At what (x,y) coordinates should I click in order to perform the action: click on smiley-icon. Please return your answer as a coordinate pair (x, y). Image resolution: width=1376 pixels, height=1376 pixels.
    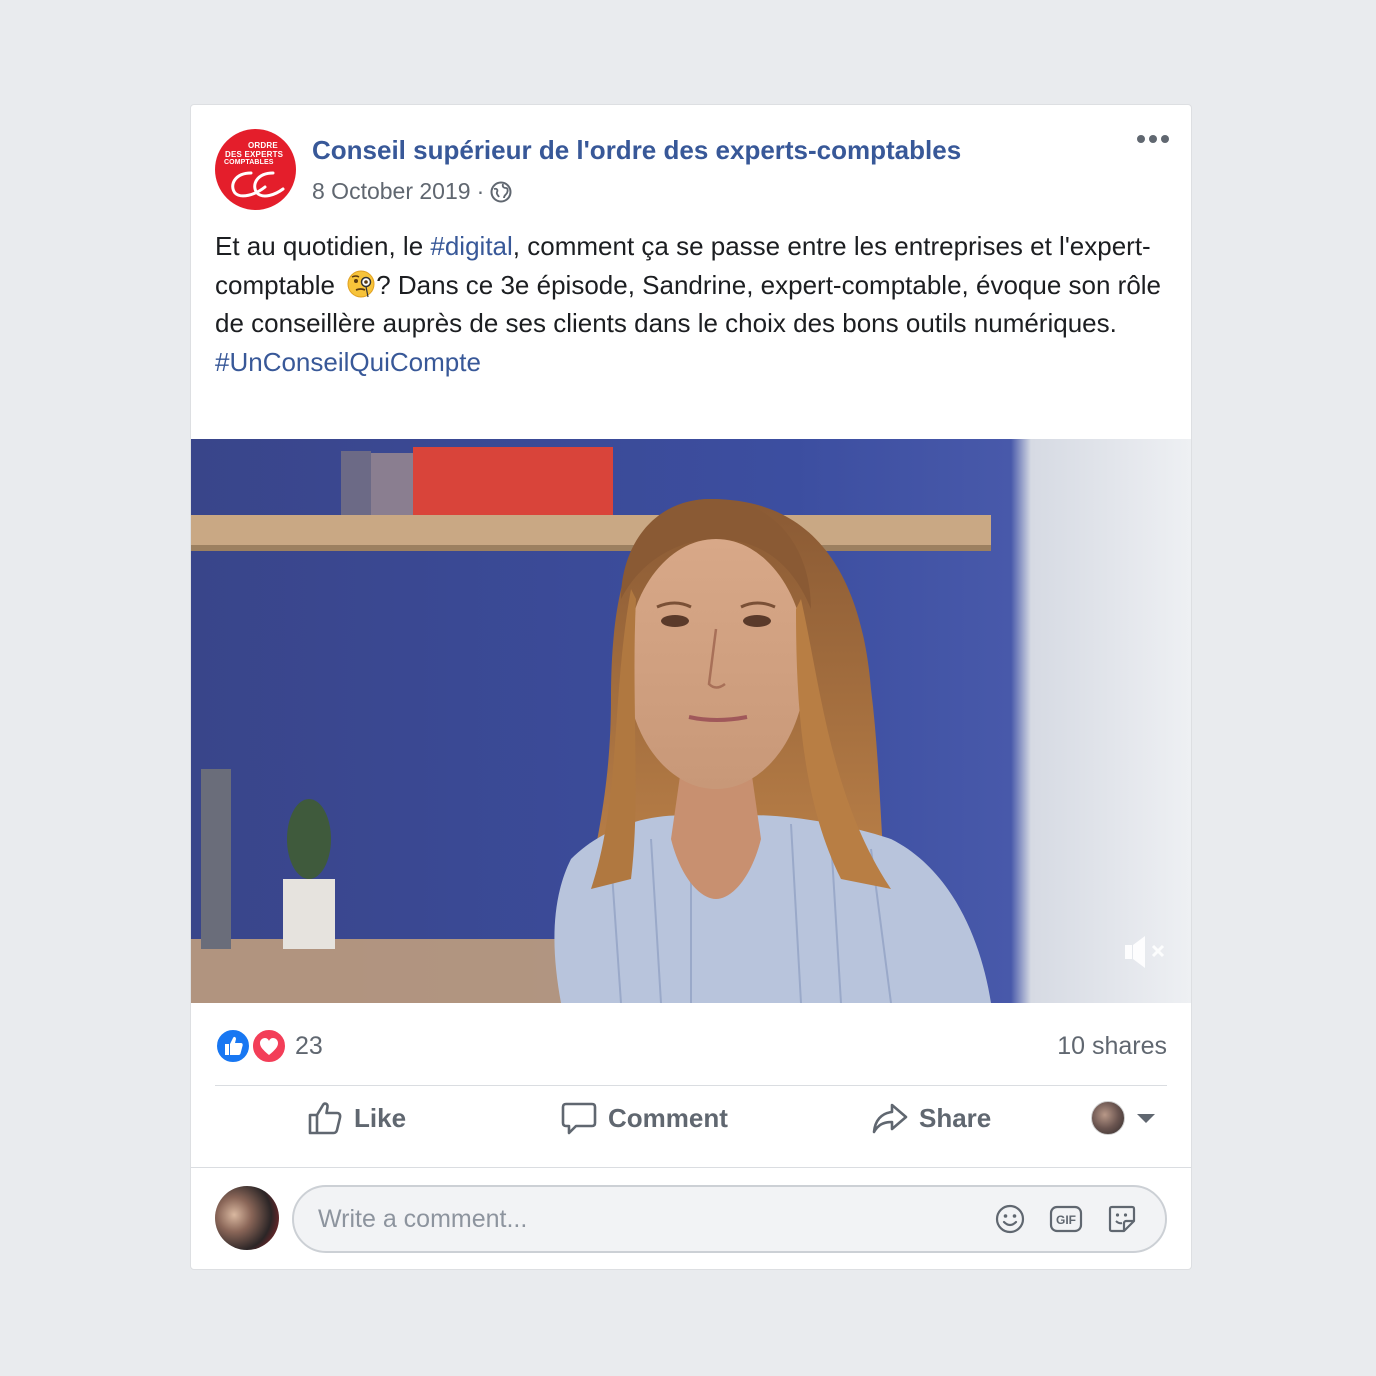
    Looking at the image, I should click on (1010, 1219).